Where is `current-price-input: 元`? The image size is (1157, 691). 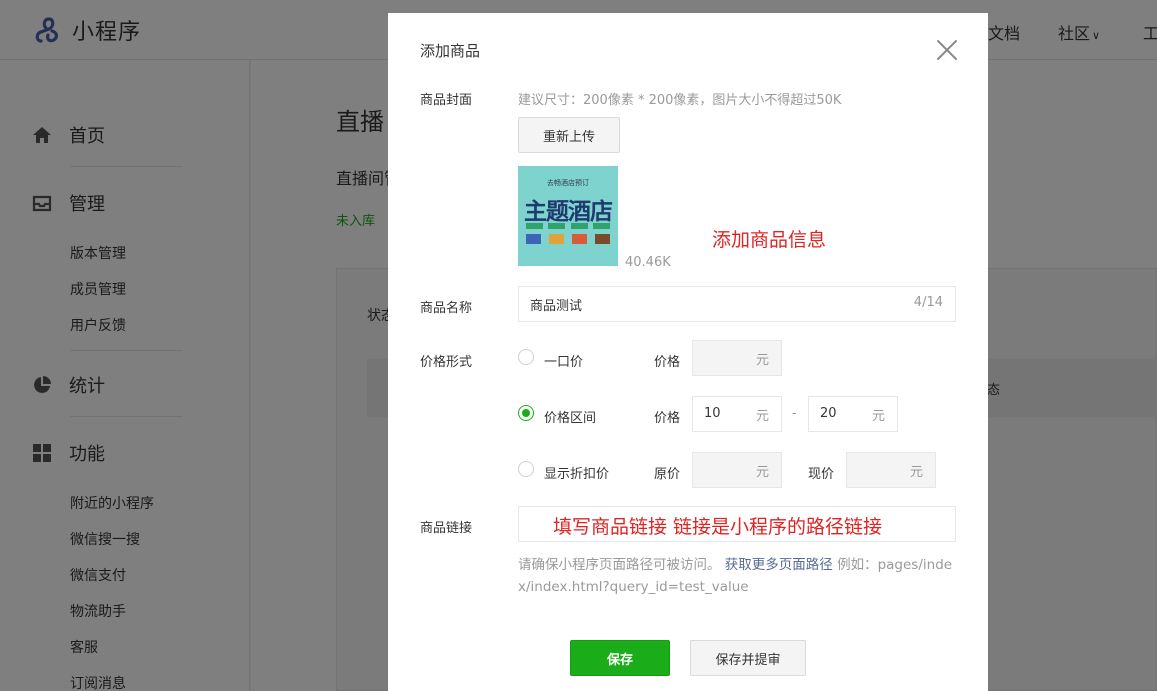
current-price-input: 元 is located at coordinates (891, 470).